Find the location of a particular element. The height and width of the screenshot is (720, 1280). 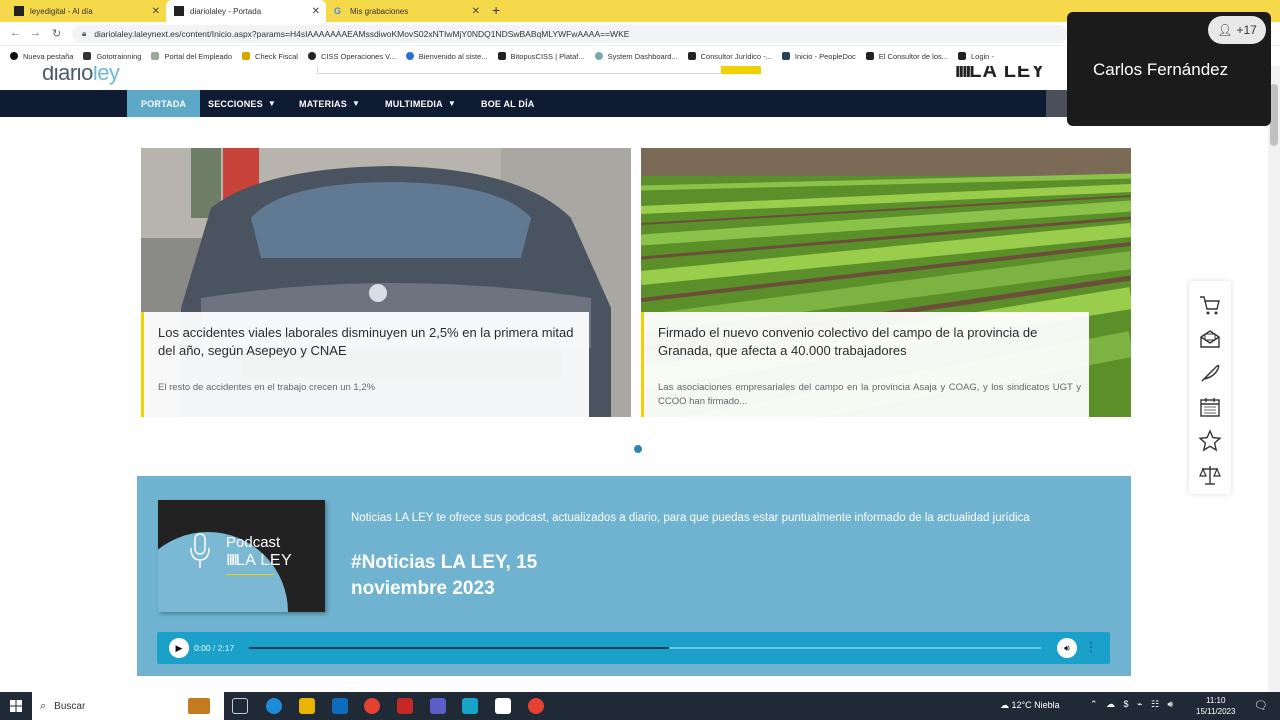

audio-progress-slider is located at coordinates (645, 648).